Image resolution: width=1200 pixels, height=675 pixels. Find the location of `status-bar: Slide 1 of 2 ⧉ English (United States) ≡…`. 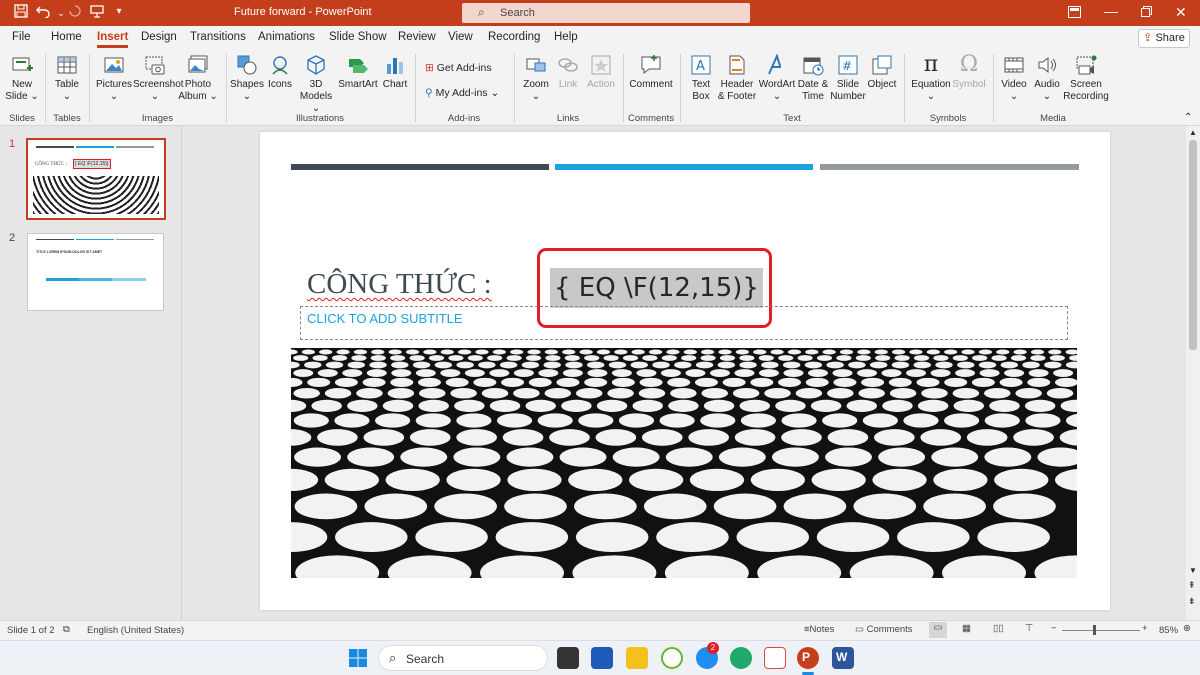

status-bar: Slide 1 of 2 ⧉ English (United States) ≡… is located at coordinates (600, 630).